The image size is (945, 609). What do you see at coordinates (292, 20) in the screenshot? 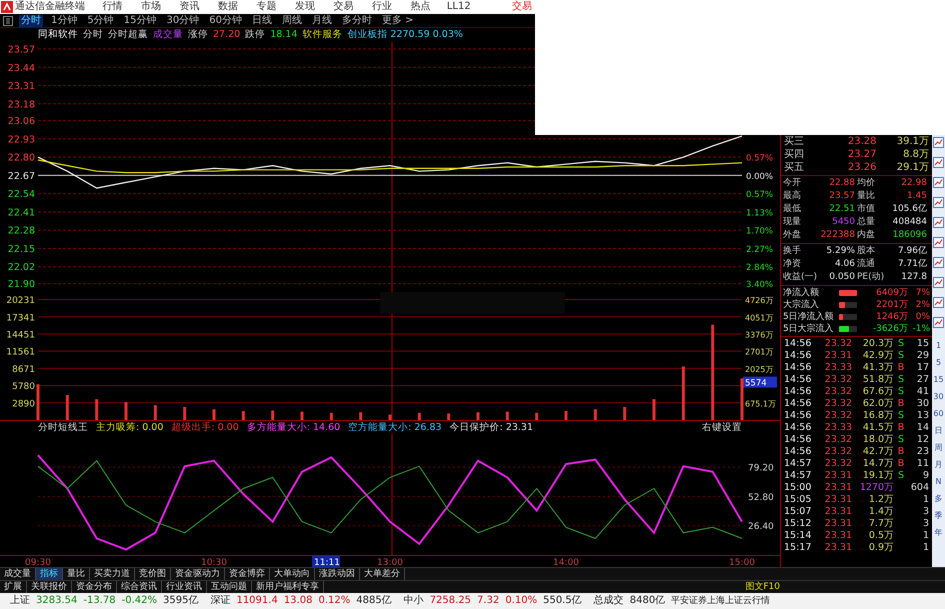
I see `period-tab: 周线` at bounding box center [292, 20].